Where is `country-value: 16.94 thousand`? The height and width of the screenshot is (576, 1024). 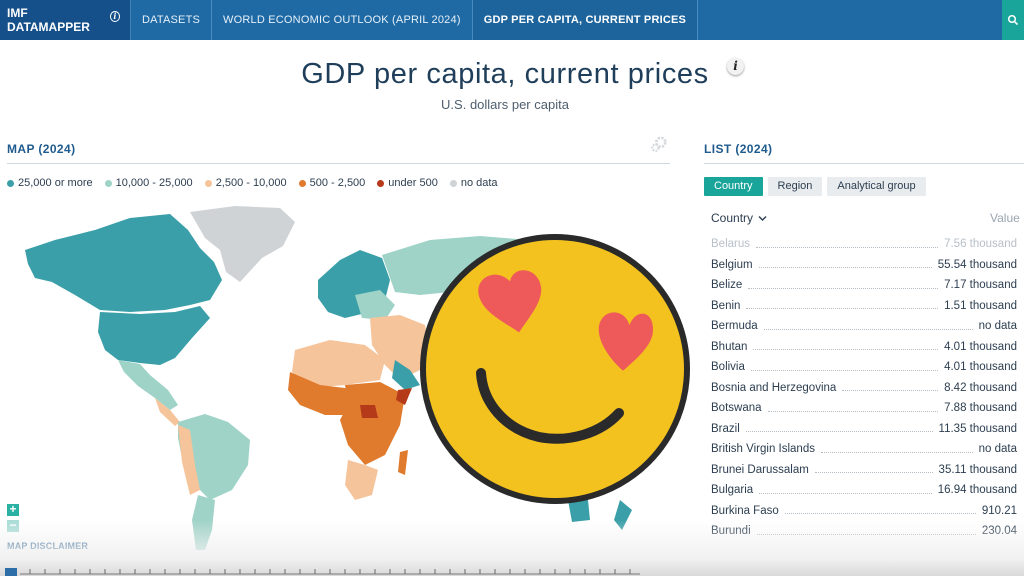
country-value: 16.94 thousand is located at coordinates (977, 490).